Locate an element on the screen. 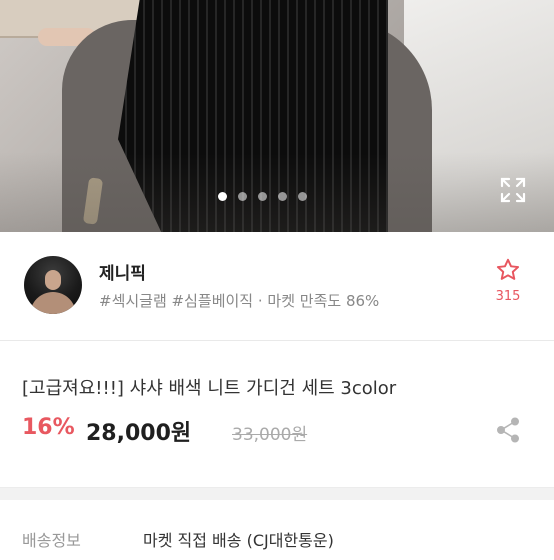 The image size is (554, 560). like-button: 315 is located at coordinates (508, 280).